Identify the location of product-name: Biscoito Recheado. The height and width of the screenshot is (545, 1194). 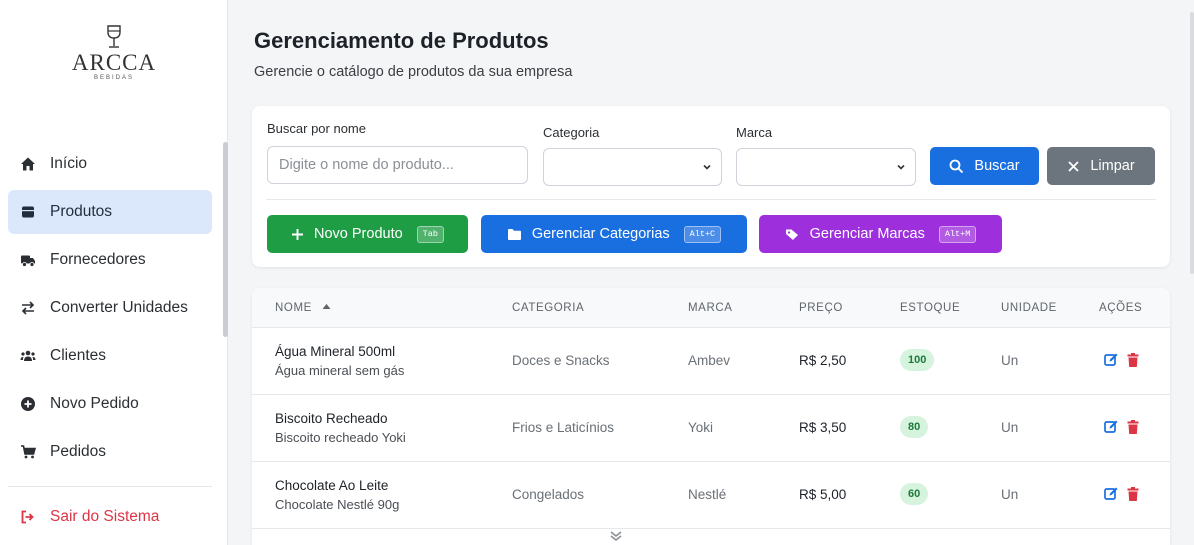
(331, 418).